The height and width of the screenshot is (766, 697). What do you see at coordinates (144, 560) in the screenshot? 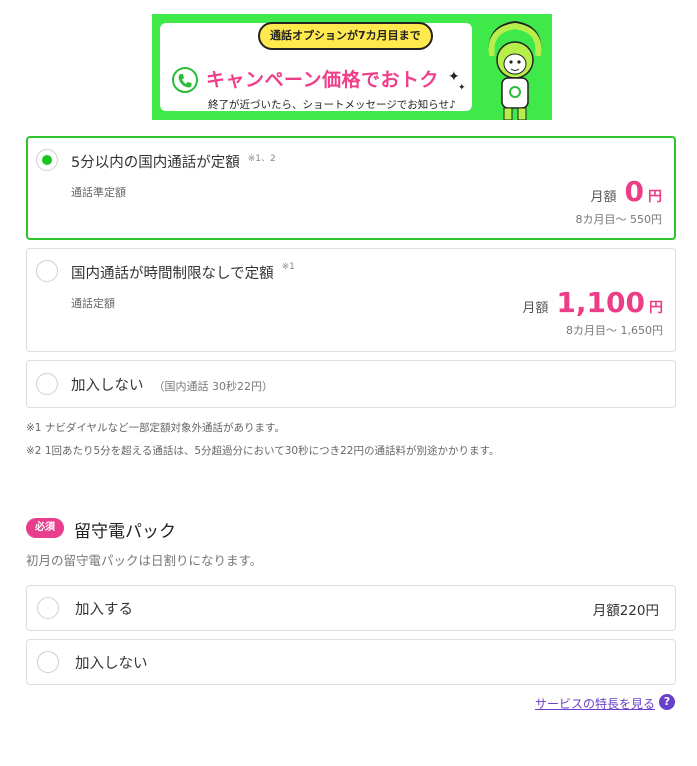
I see `section-description: 初月の留守電パックは日割りになります。` at bounding box center [144, 560].